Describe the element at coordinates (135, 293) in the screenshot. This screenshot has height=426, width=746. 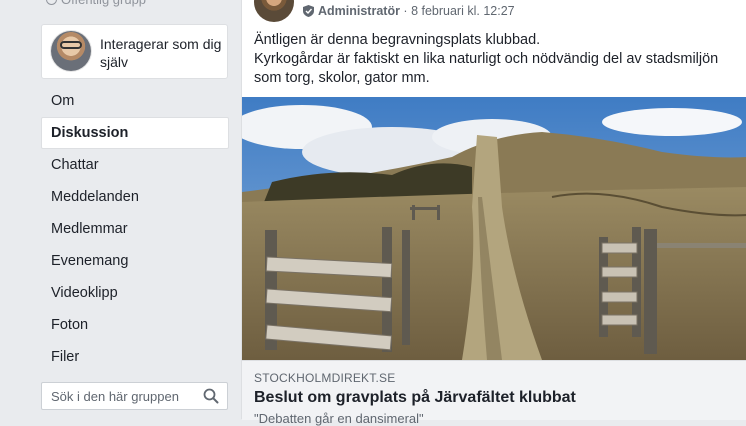
I see `nav-item-videoklipp: Videoklipp` at that location.